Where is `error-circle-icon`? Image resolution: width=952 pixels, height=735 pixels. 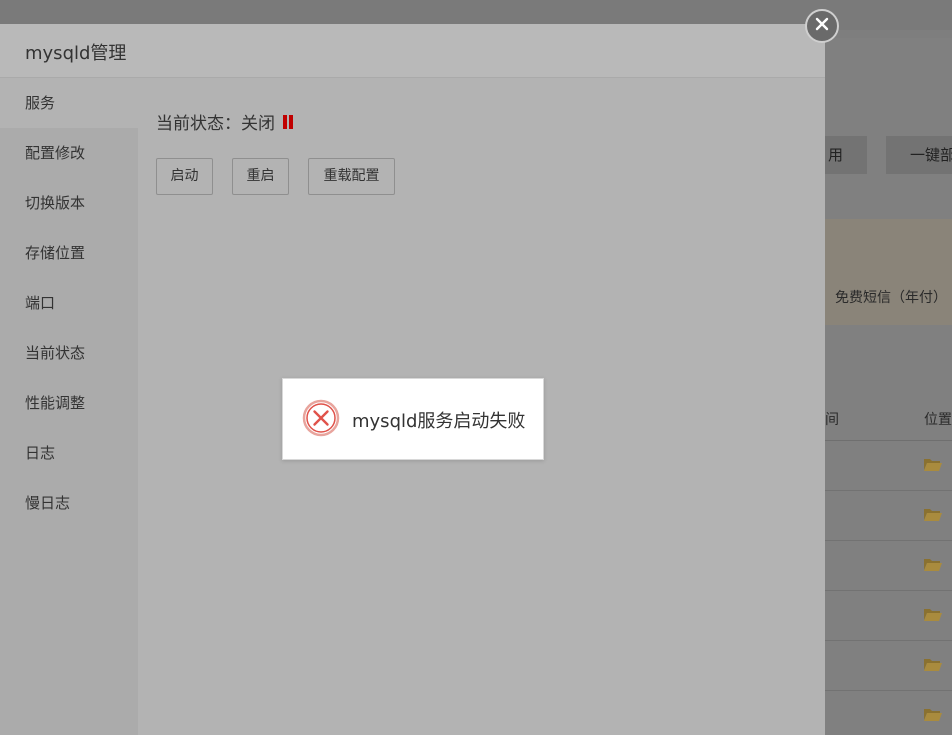 error-circle-icon is located at coordinates (321, 418).